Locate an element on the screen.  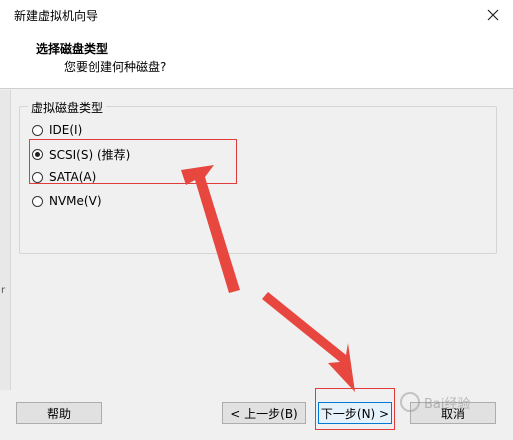
radio-nvme: NVMe(V) is located at coordinates (67, 201).